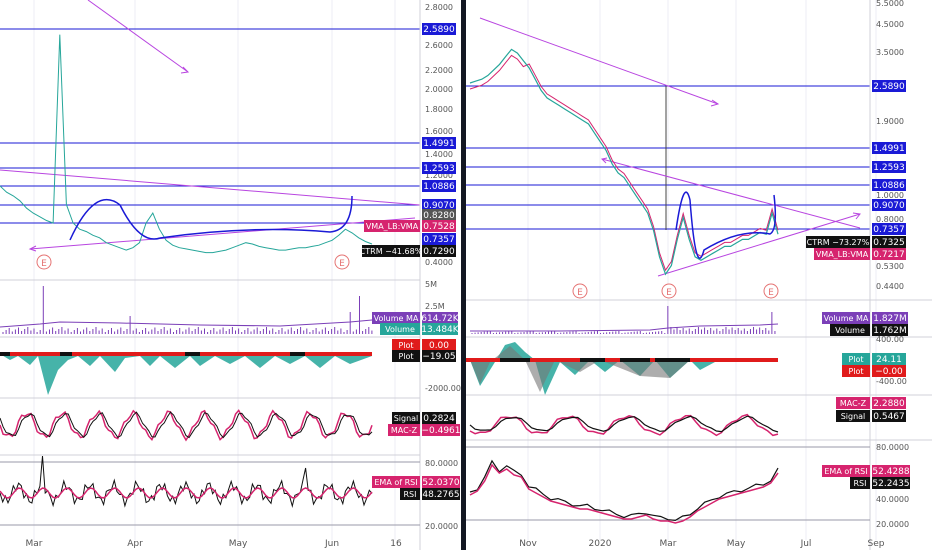  I want to click on legend-value: 13.484K, so click(440, 330).